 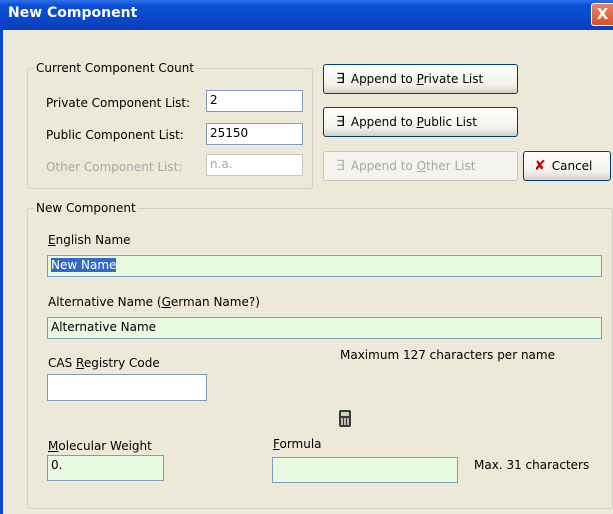 I want to click on cas-registry-label: CAS Registry Code, so click(x=104, y=363).